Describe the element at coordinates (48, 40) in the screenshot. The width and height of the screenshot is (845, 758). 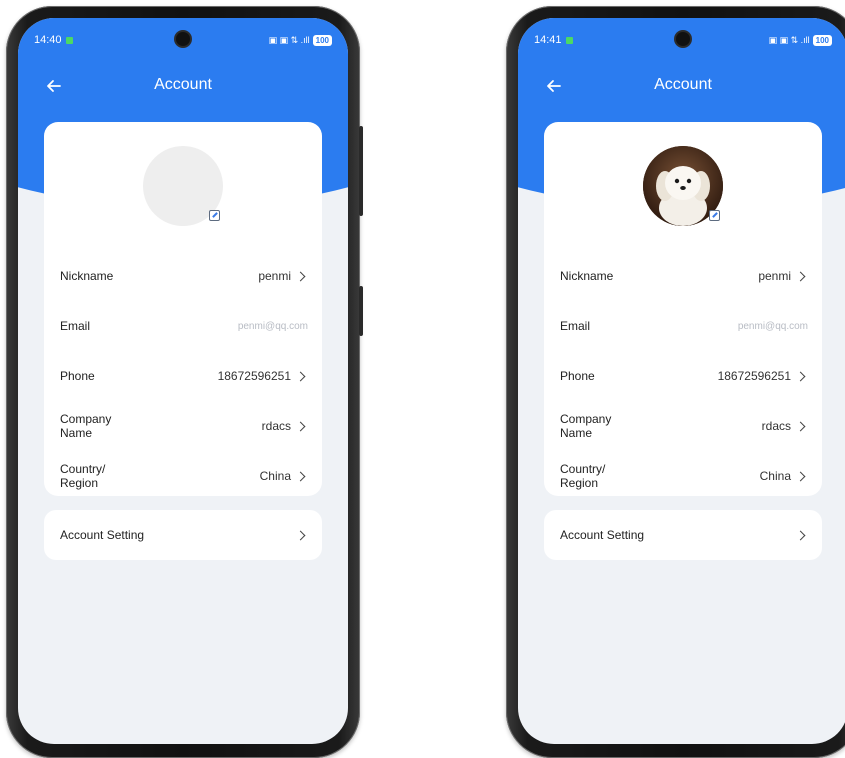
I see `status-time: 14:40` at that location.